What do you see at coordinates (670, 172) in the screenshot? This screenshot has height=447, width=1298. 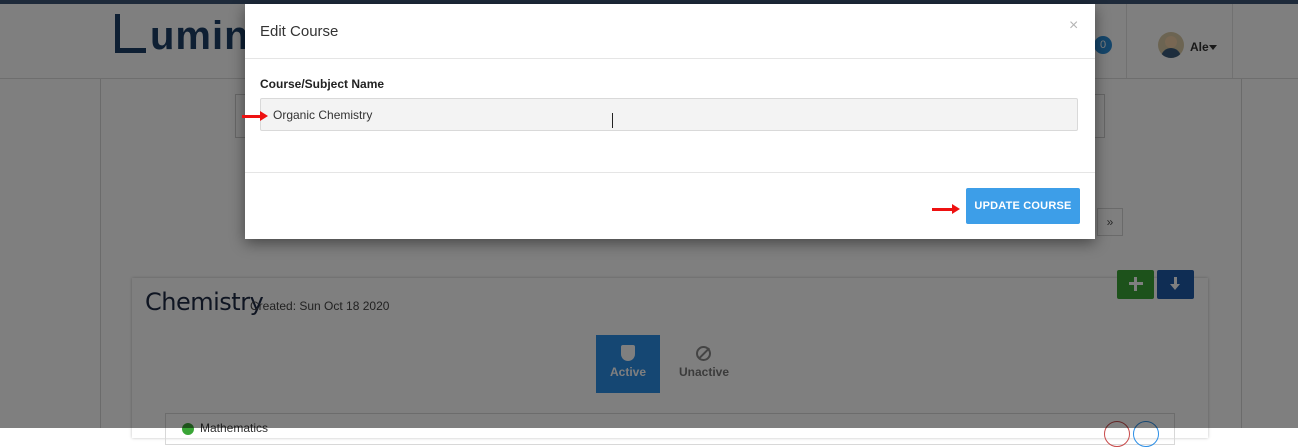 I see `modal-footer-divider` at bounding box center [670, 172].